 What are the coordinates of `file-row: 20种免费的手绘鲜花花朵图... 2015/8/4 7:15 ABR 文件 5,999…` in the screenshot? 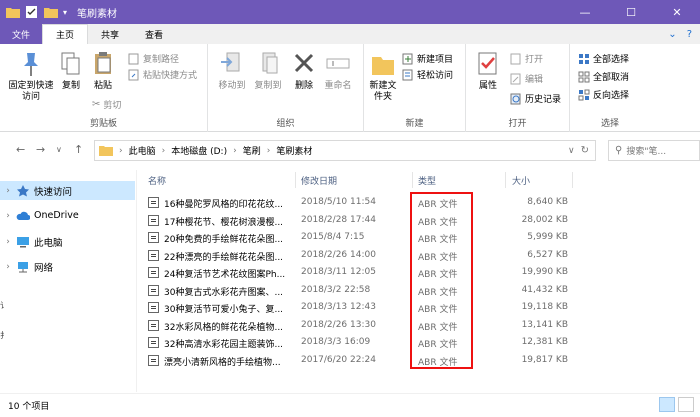 It's located at (360, 237).